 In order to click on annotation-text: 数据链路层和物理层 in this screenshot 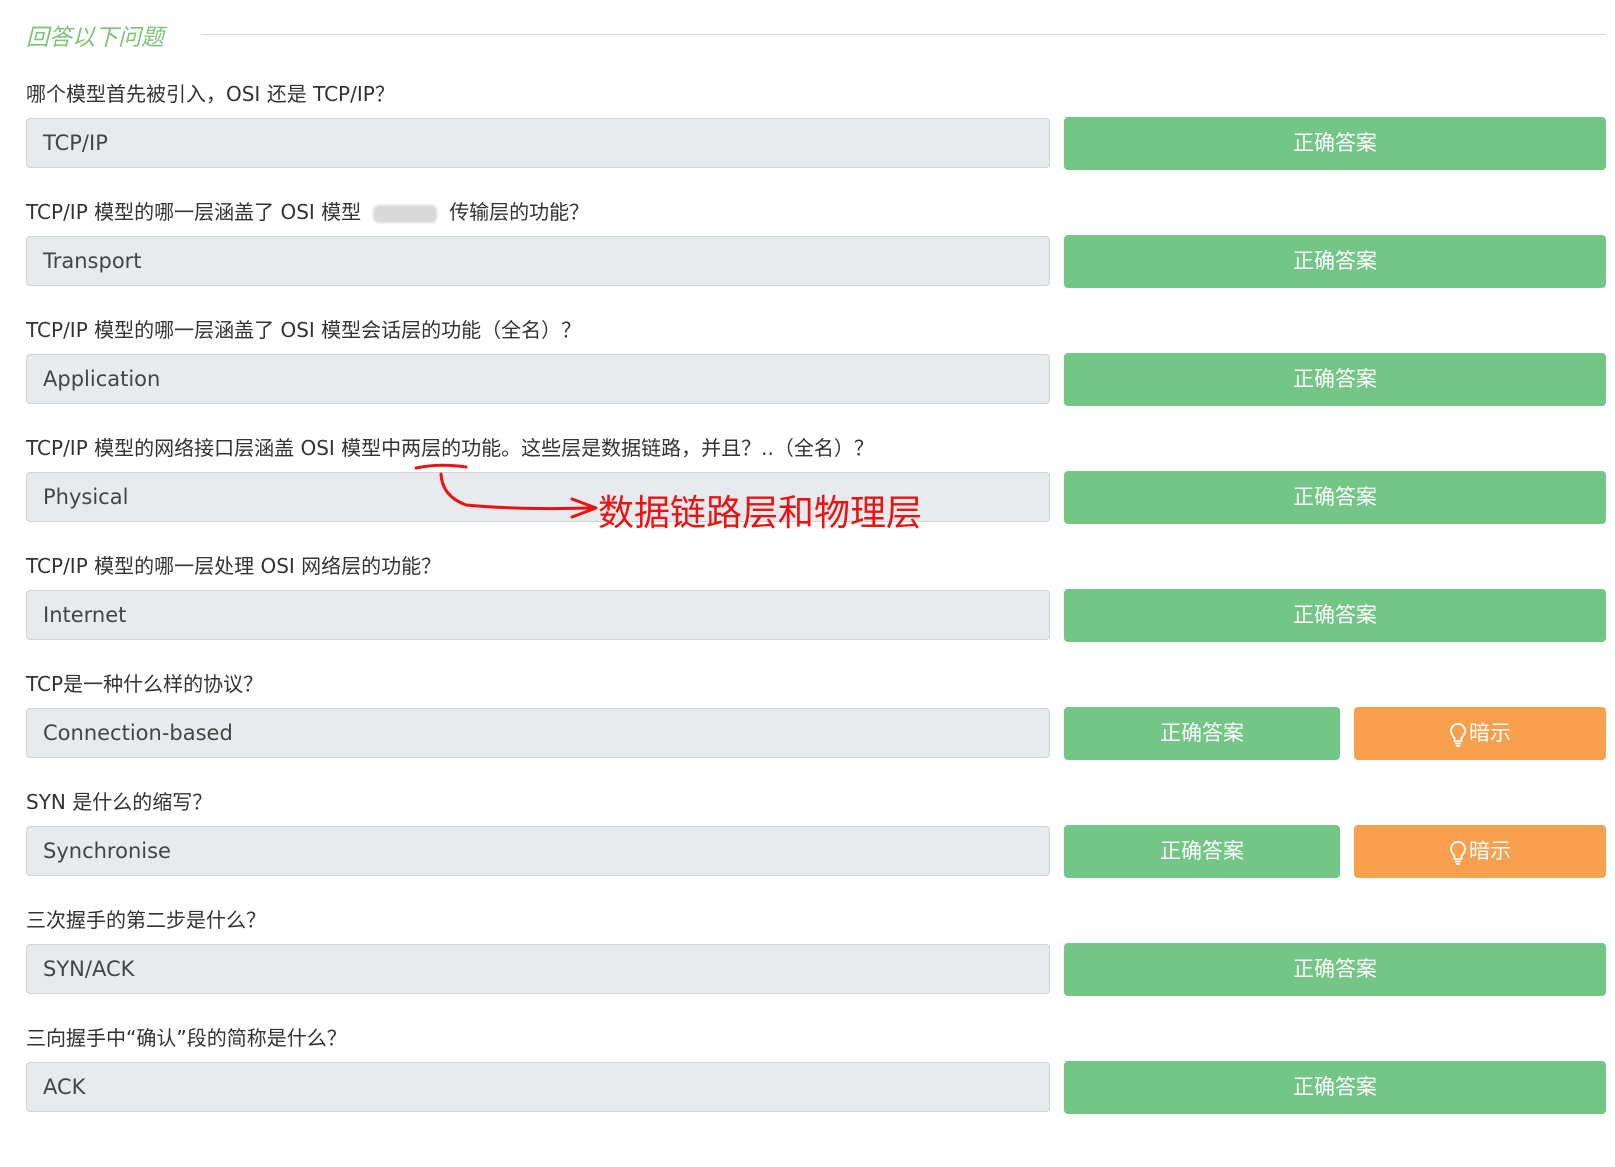, I will do `click(760, 513)`.